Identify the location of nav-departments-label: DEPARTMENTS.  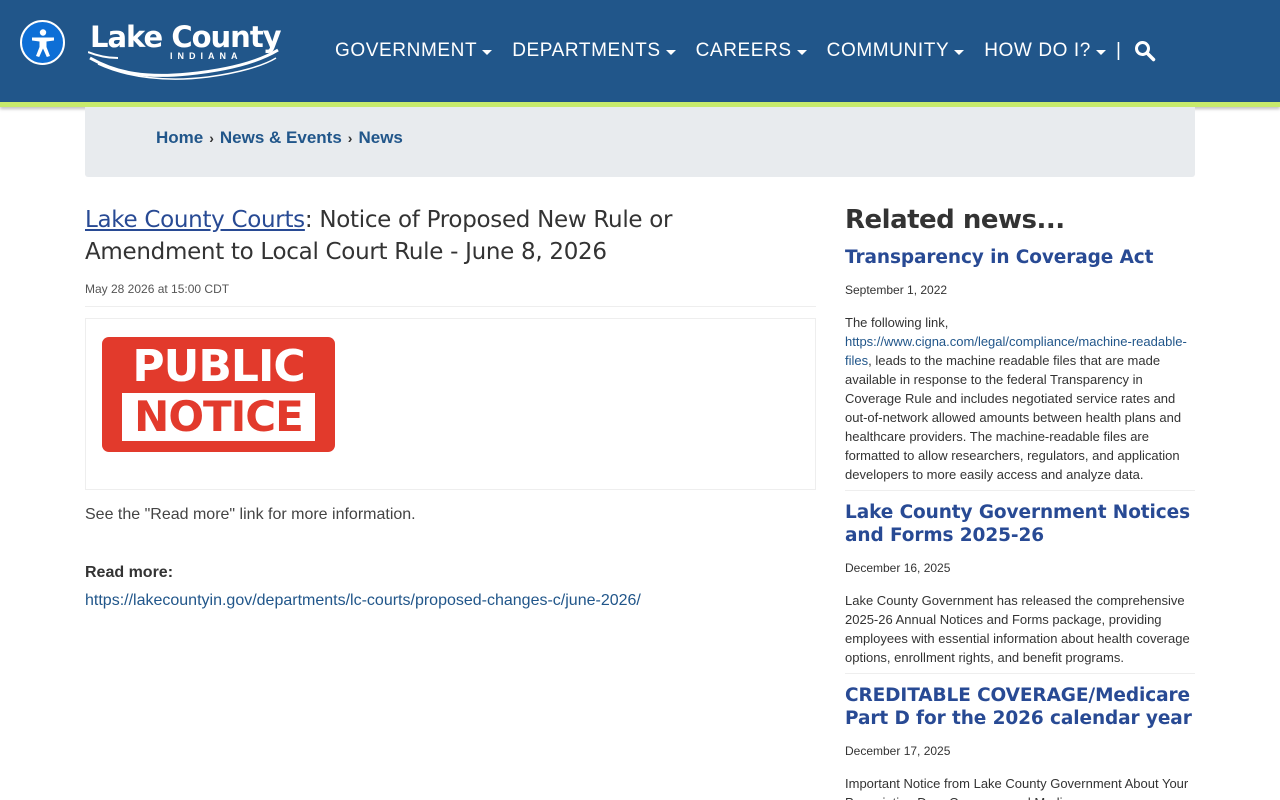
(586, 50).